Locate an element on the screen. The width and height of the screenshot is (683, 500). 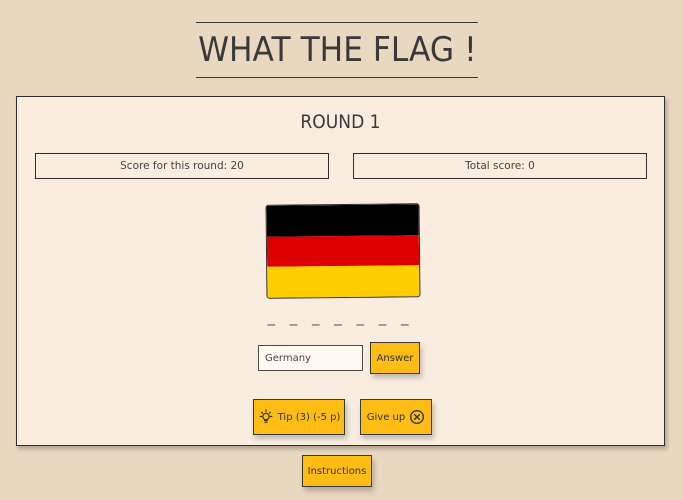
total-score-box: Total score: 0 is located at coordinates (500, 166).